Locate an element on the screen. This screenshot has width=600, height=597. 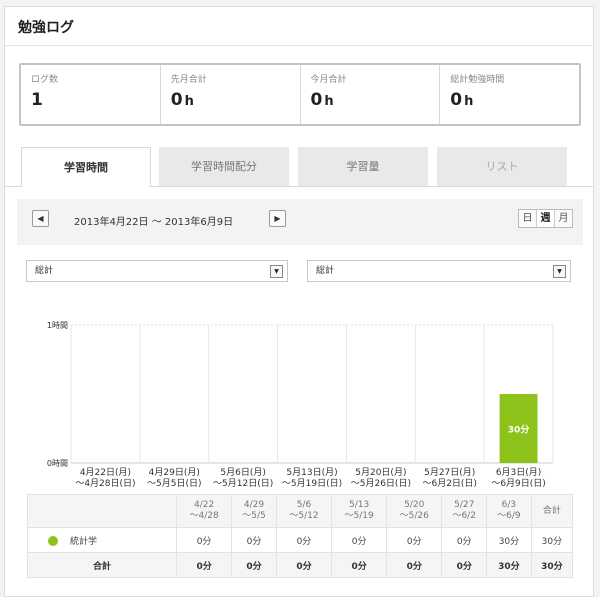
stats-box: ログ数 1 先月合計 0h 今月合計 0h 総計勉強時間 0h is located at coordinates (300, 94).